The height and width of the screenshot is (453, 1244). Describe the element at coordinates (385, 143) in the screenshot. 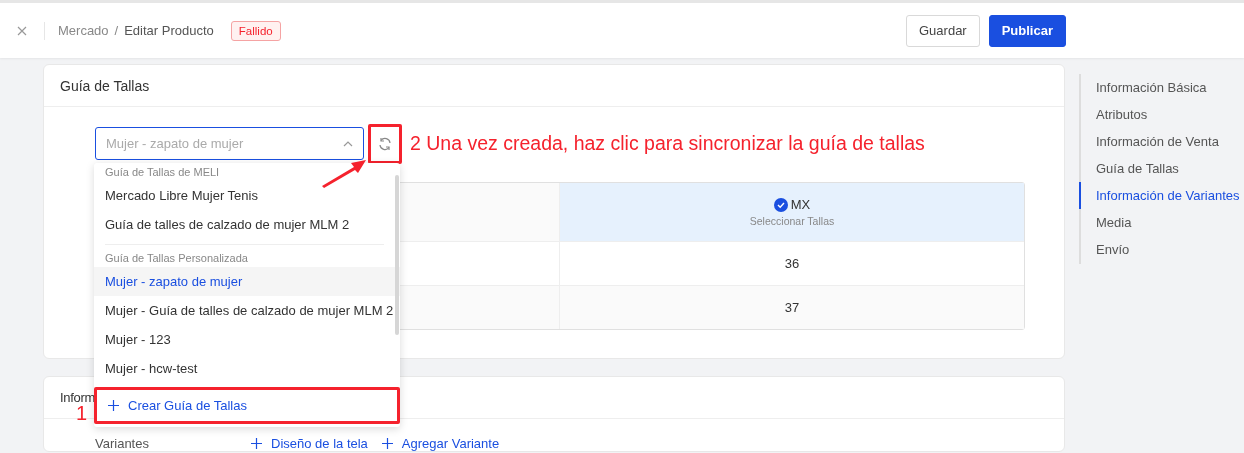

I see `refresh-icon` at that location.